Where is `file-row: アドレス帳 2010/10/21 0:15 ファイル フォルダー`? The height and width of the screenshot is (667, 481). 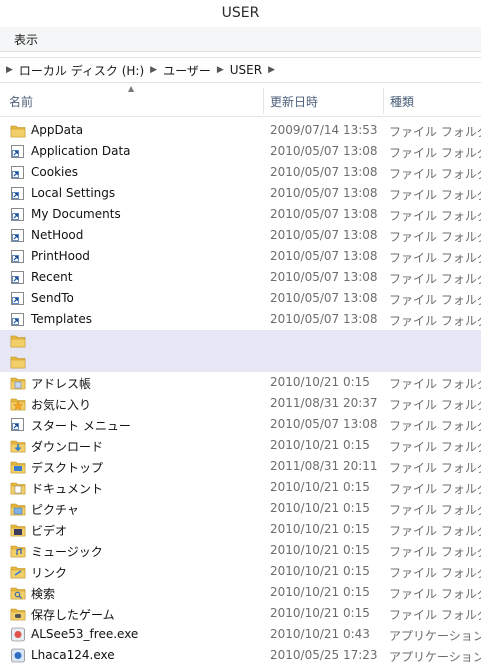 file-row: アドレス帳 2010/10/21 0:15 ファイル フォルダー is located at coordinates (240, 382).